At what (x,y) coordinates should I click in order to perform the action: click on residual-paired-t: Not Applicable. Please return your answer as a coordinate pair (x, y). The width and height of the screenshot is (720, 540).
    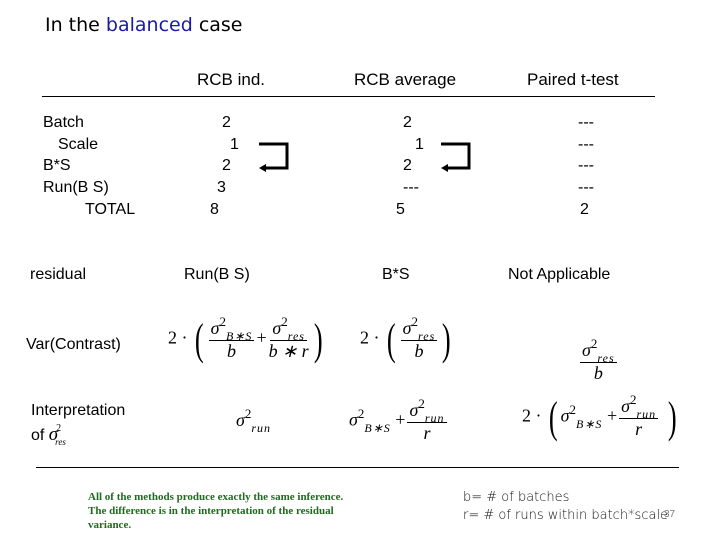
    Looking at the image, I should click on (559, 274).